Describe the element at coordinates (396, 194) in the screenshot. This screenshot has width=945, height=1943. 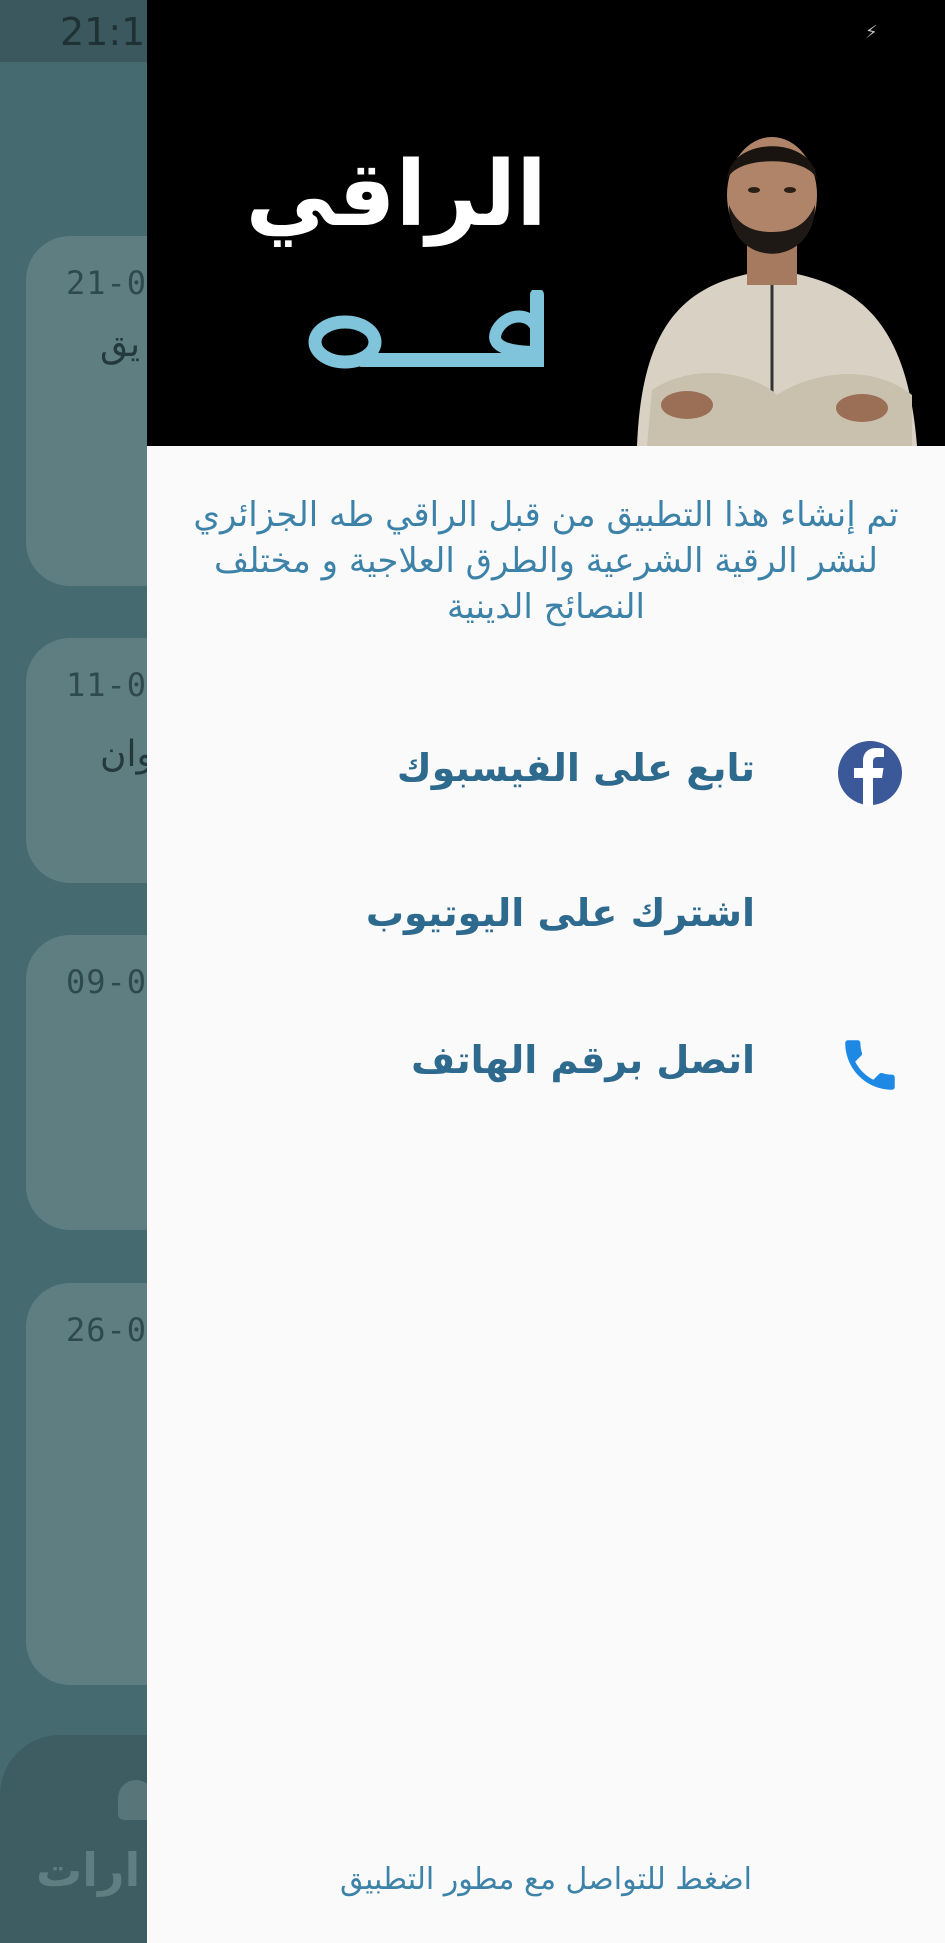
I see `brand-title: الراقي` at that location.